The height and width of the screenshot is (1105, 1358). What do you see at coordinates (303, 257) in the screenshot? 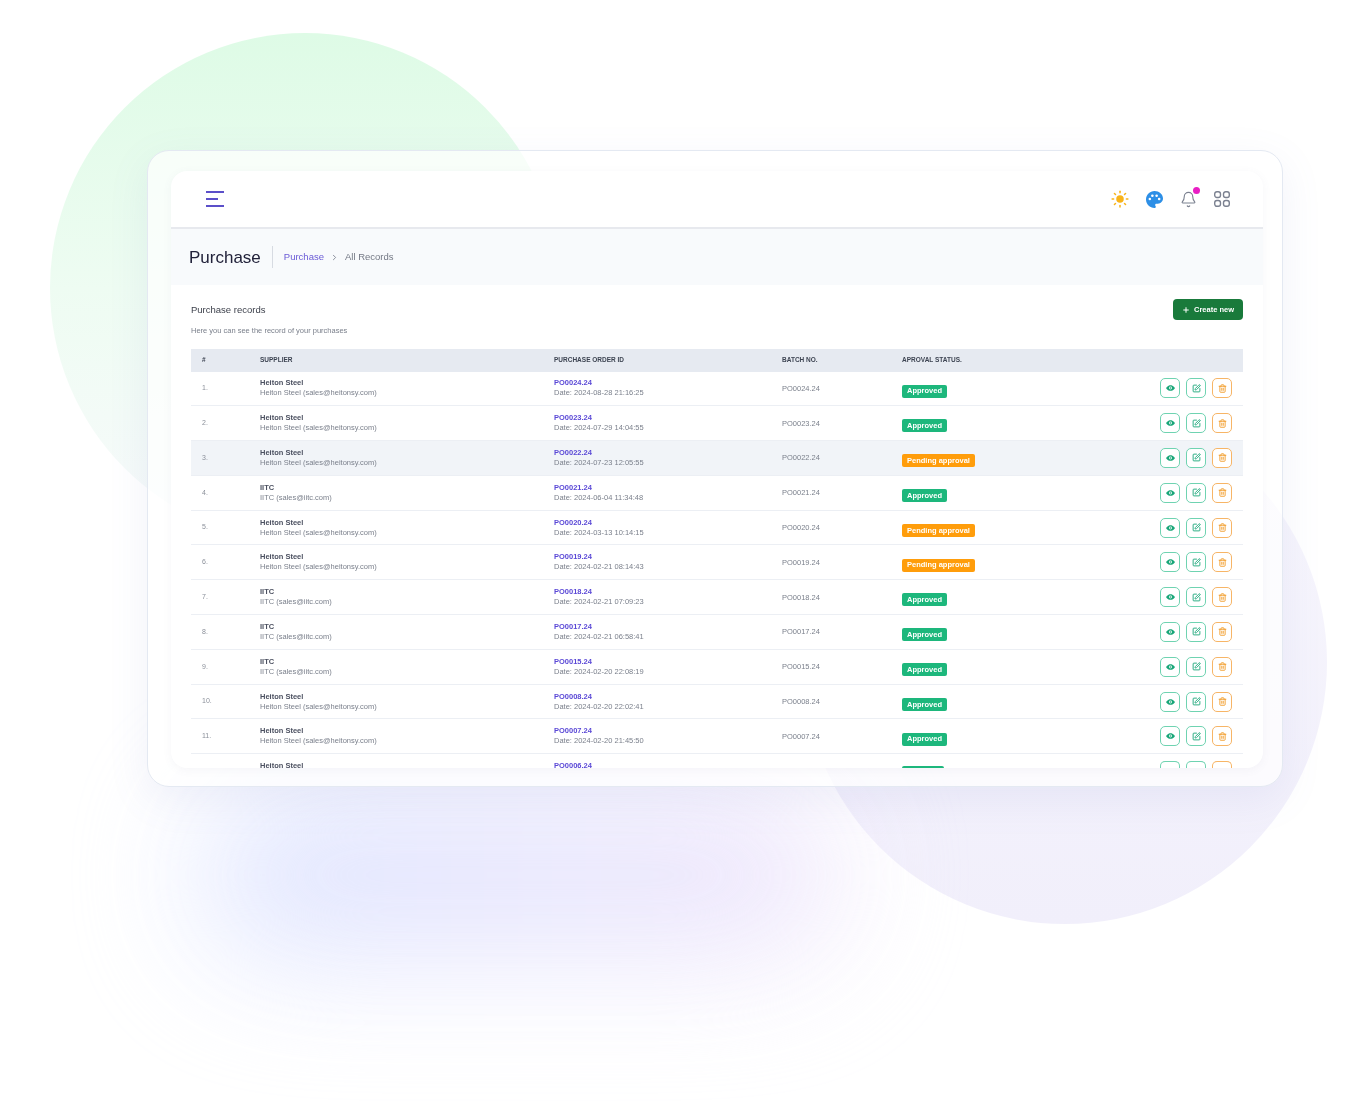
I see `breadcrumb-link: Purchase` at bounding box center [303, 257].